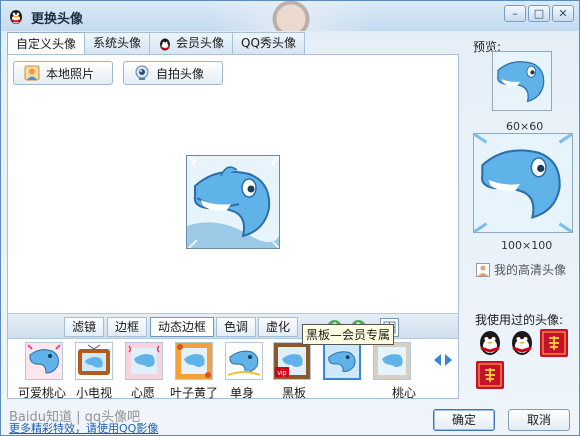 Image resolution: width=580 pixels, height=436 pixels. I want to click on tab-label: QQ秀头像, so click(268, 43).